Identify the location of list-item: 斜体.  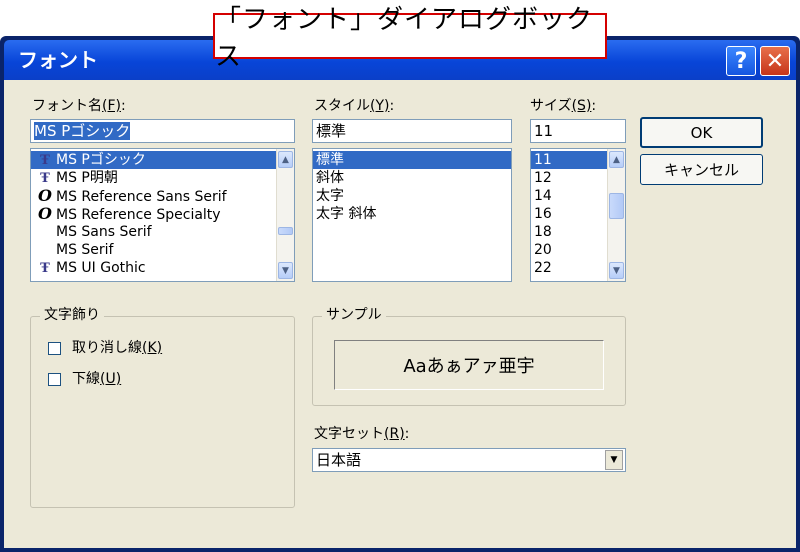
(412, 178).